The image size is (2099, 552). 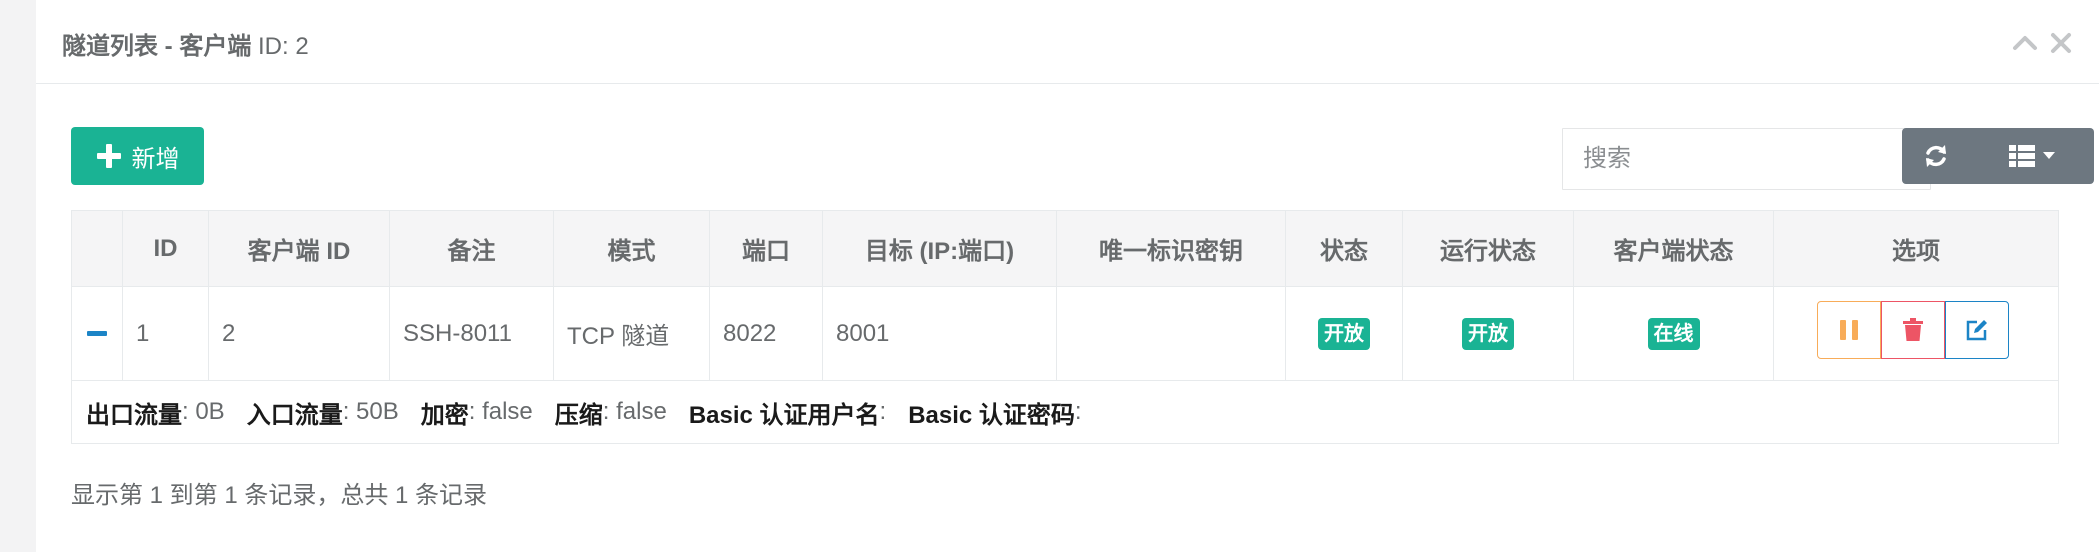 What do you see at coordinates (578, 415) in the screenshot?
I see `compress-label: 压缩` at bounding box center [578, 415].